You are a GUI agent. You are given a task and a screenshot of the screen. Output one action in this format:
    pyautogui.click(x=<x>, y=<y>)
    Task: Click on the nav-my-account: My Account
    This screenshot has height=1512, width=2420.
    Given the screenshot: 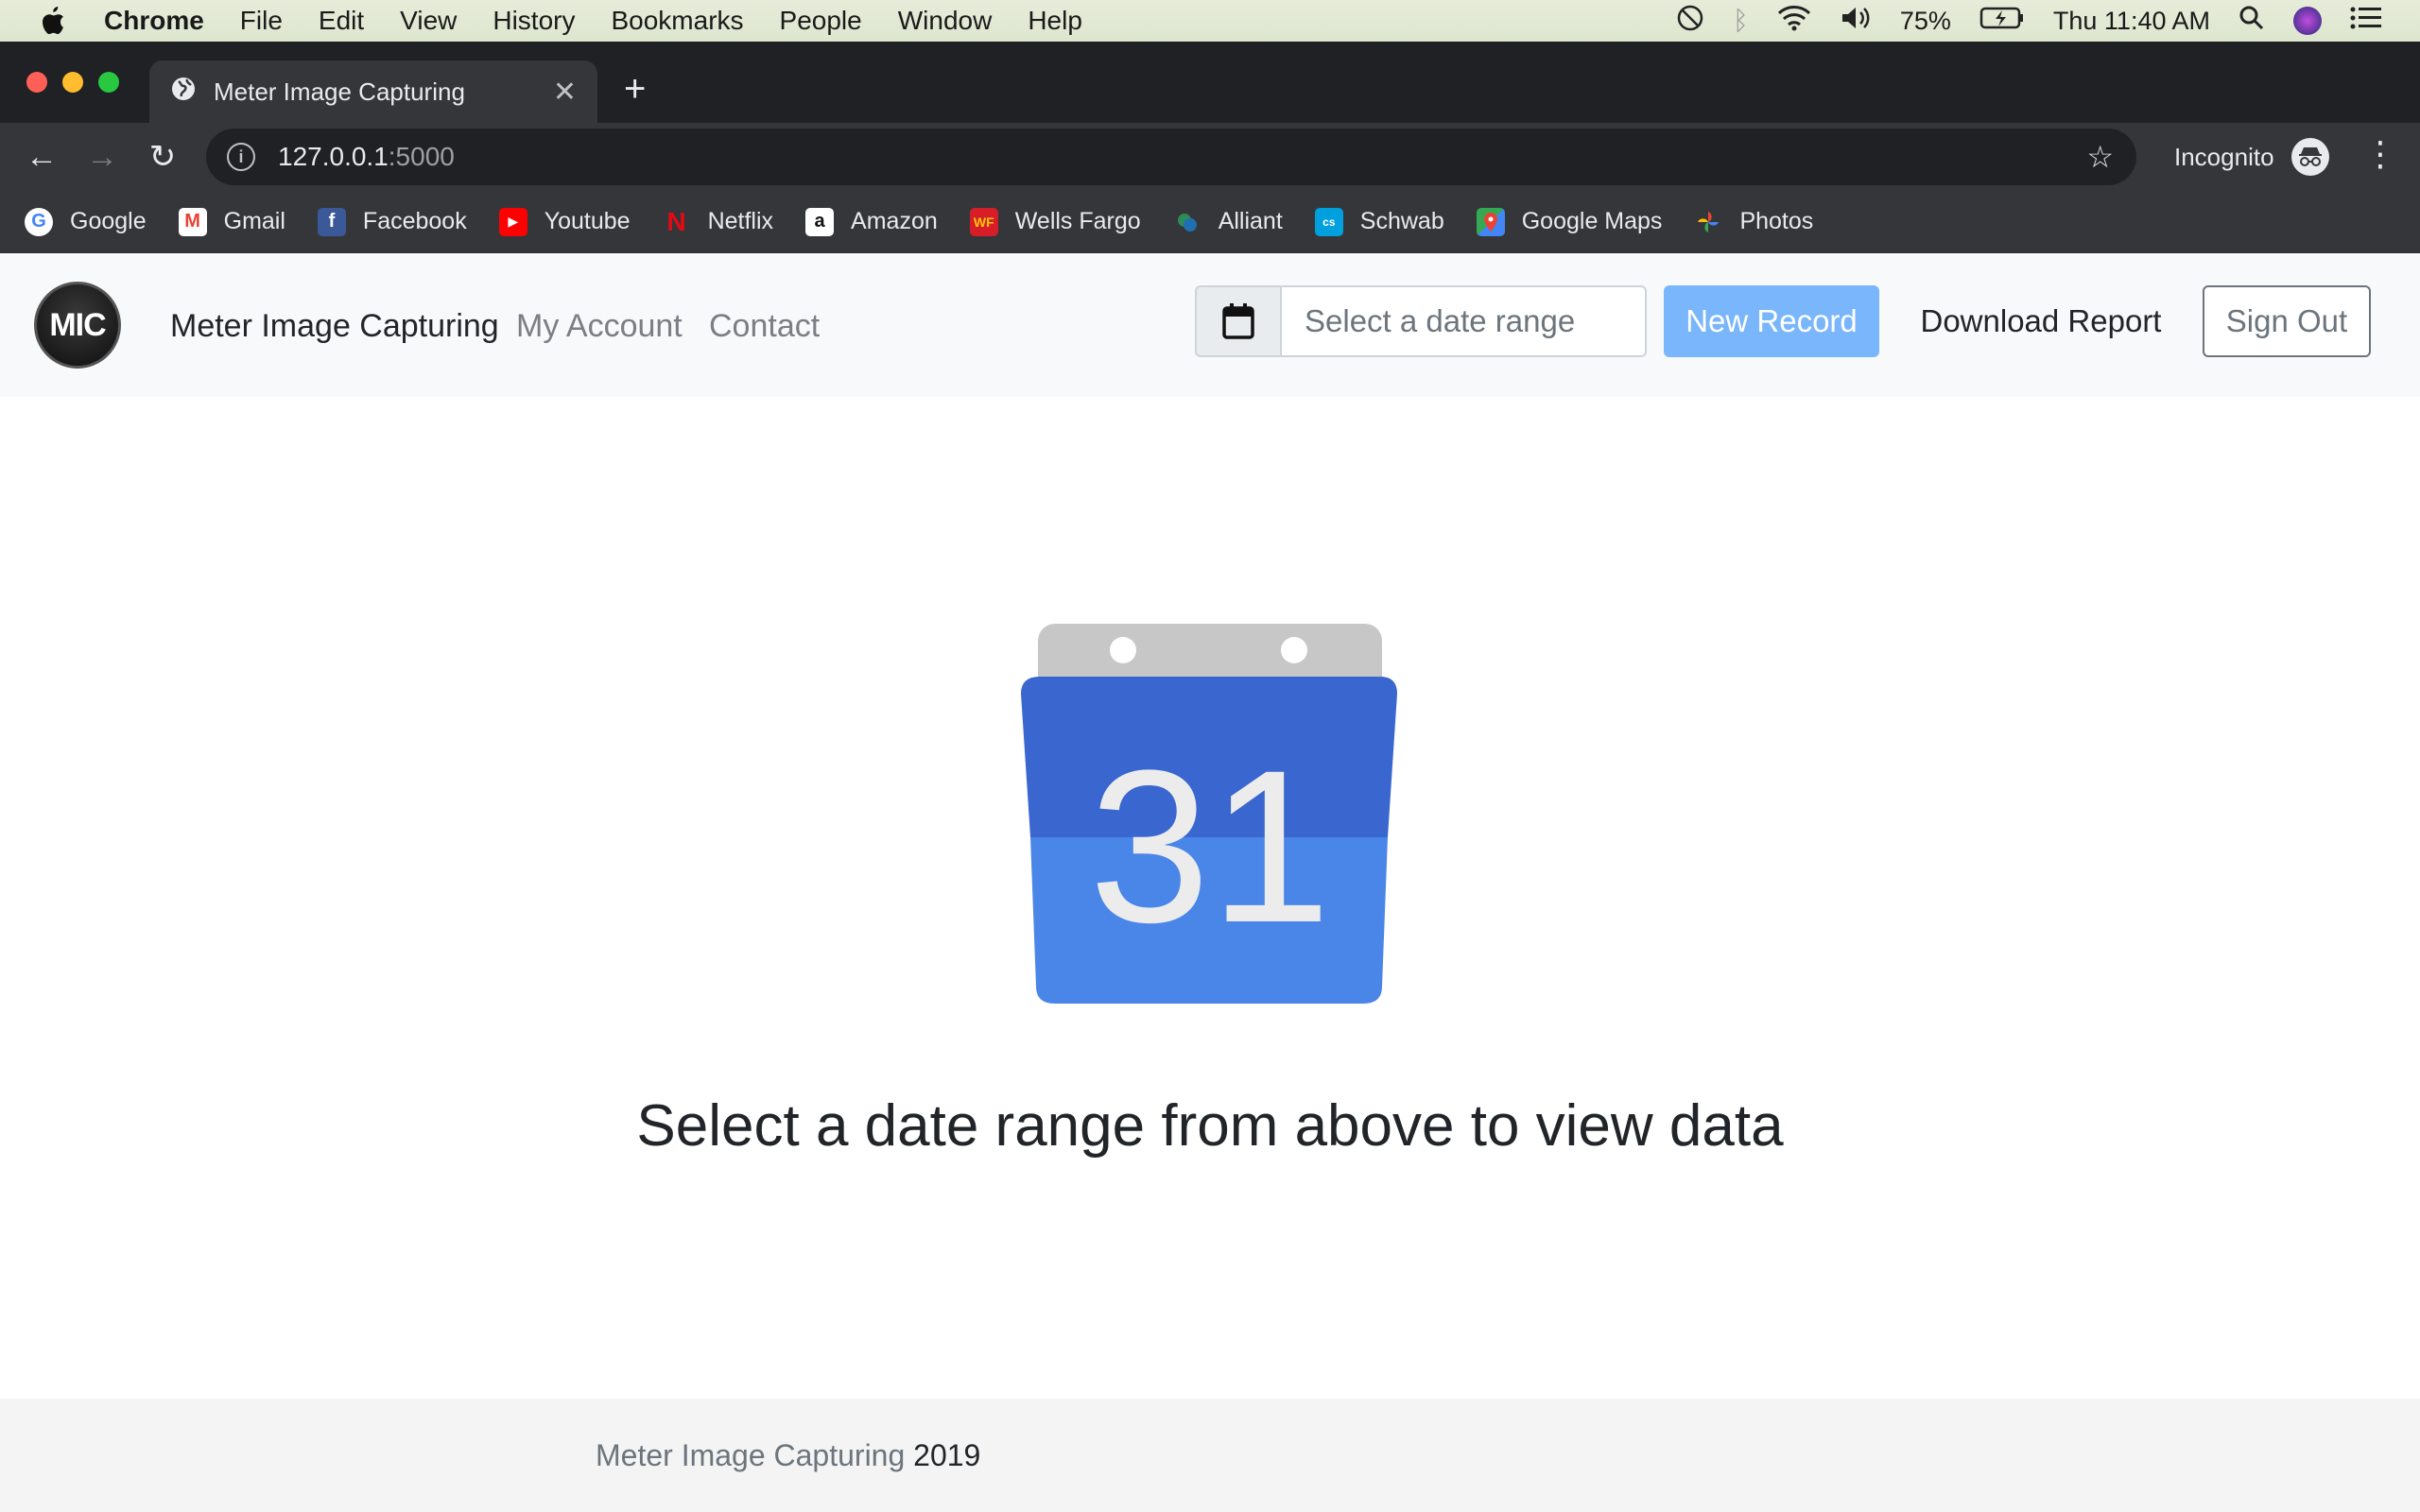 What is the action you would take?
    pyautogui.click(x=600, y=326)
    